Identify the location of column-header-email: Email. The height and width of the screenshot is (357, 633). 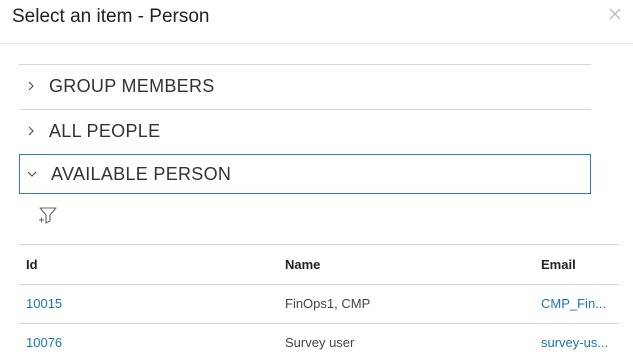
(577, 265).